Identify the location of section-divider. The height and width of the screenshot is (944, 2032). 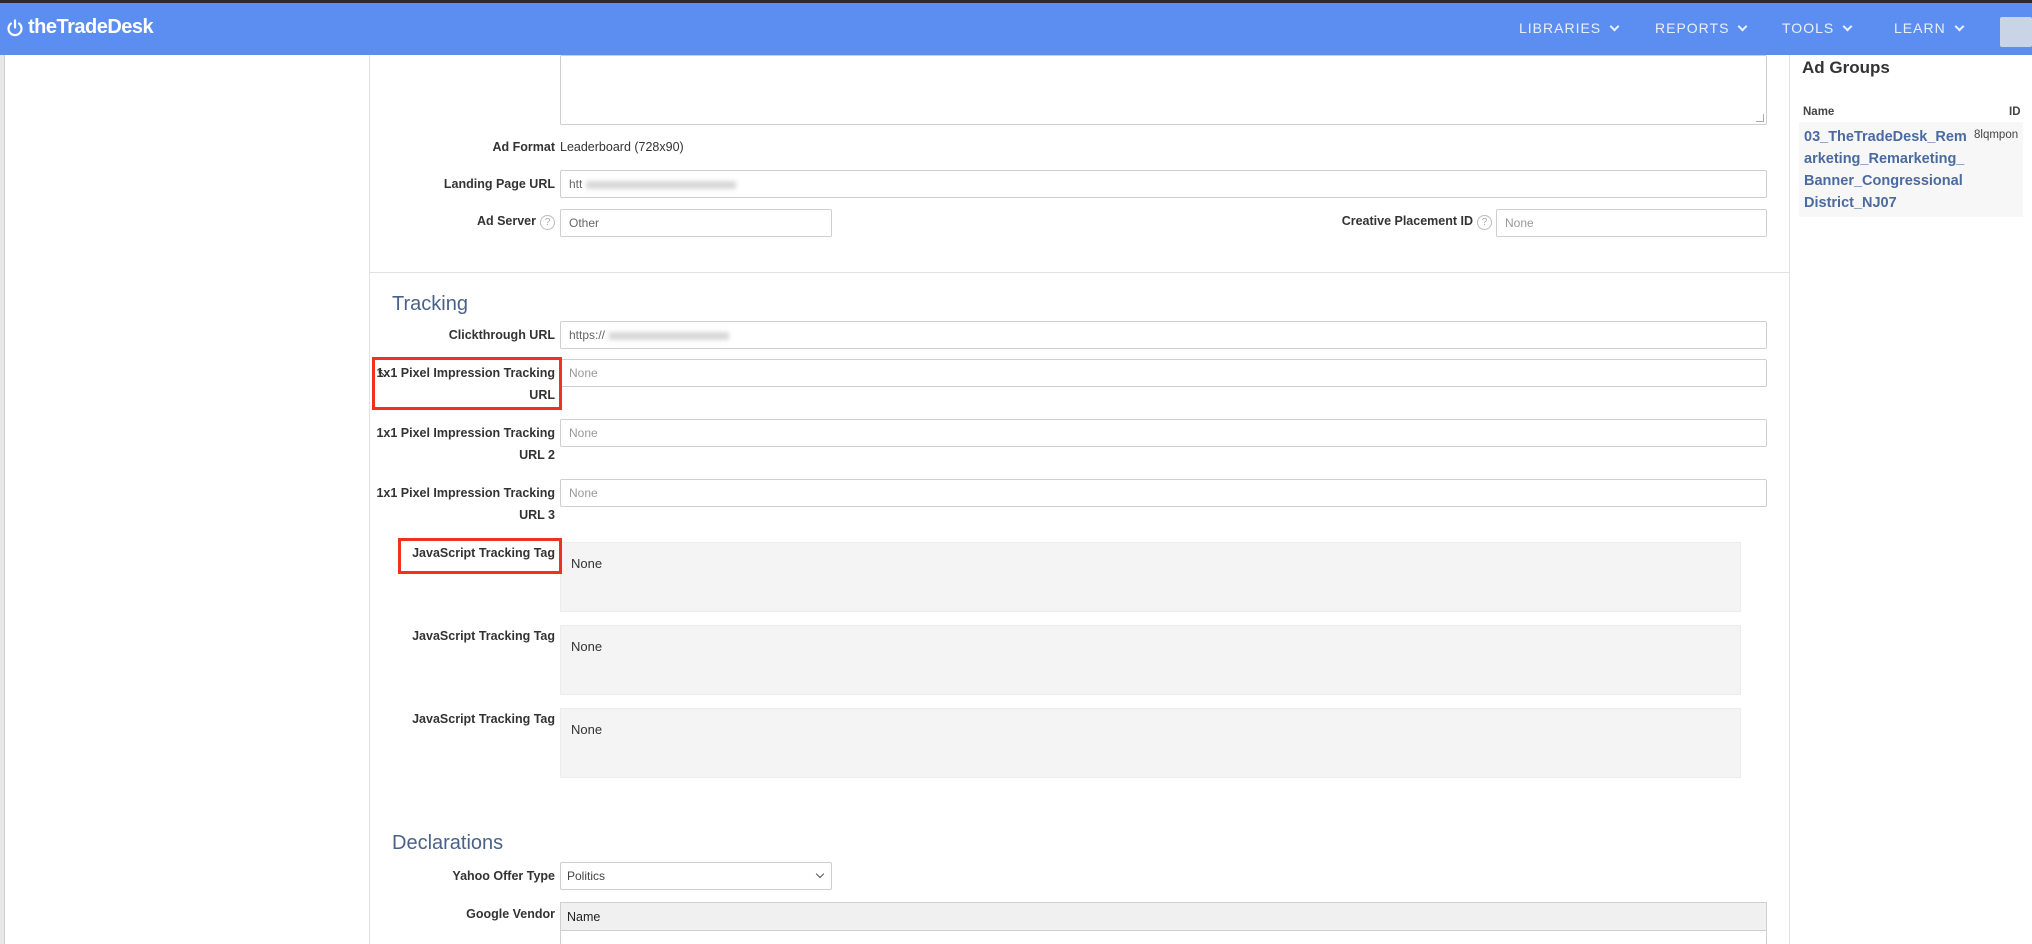
(1079, 272).